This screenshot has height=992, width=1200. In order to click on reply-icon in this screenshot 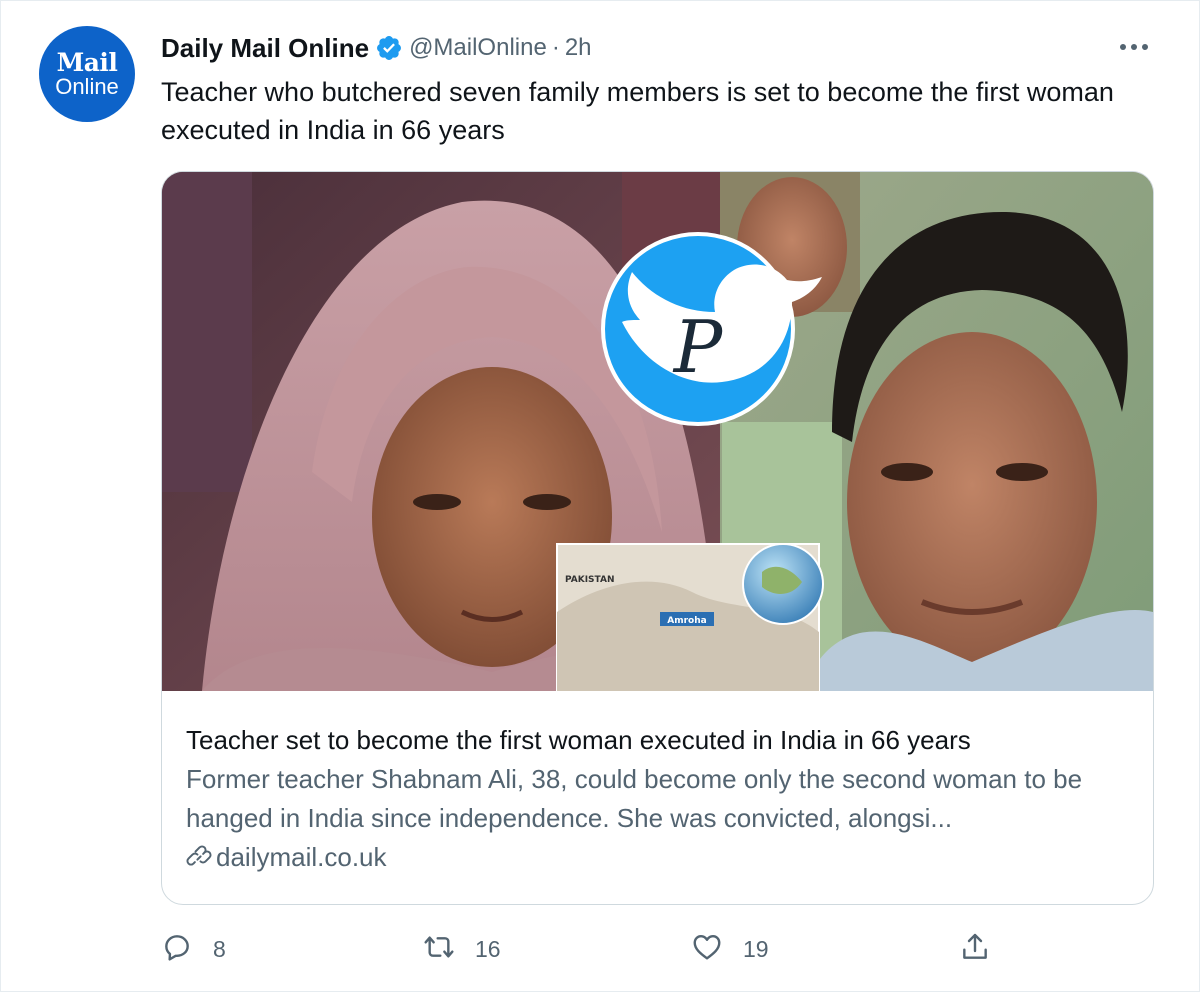, I will do `click(177, 949)`.